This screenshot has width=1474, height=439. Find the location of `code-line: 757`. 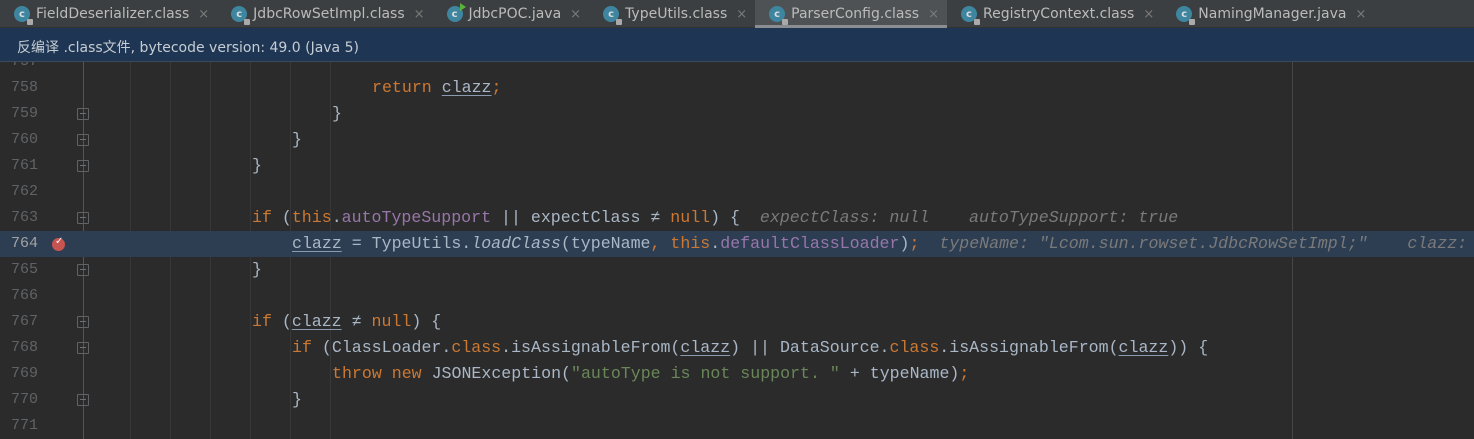

code-line: 757 is located at coordinates (737, 68).